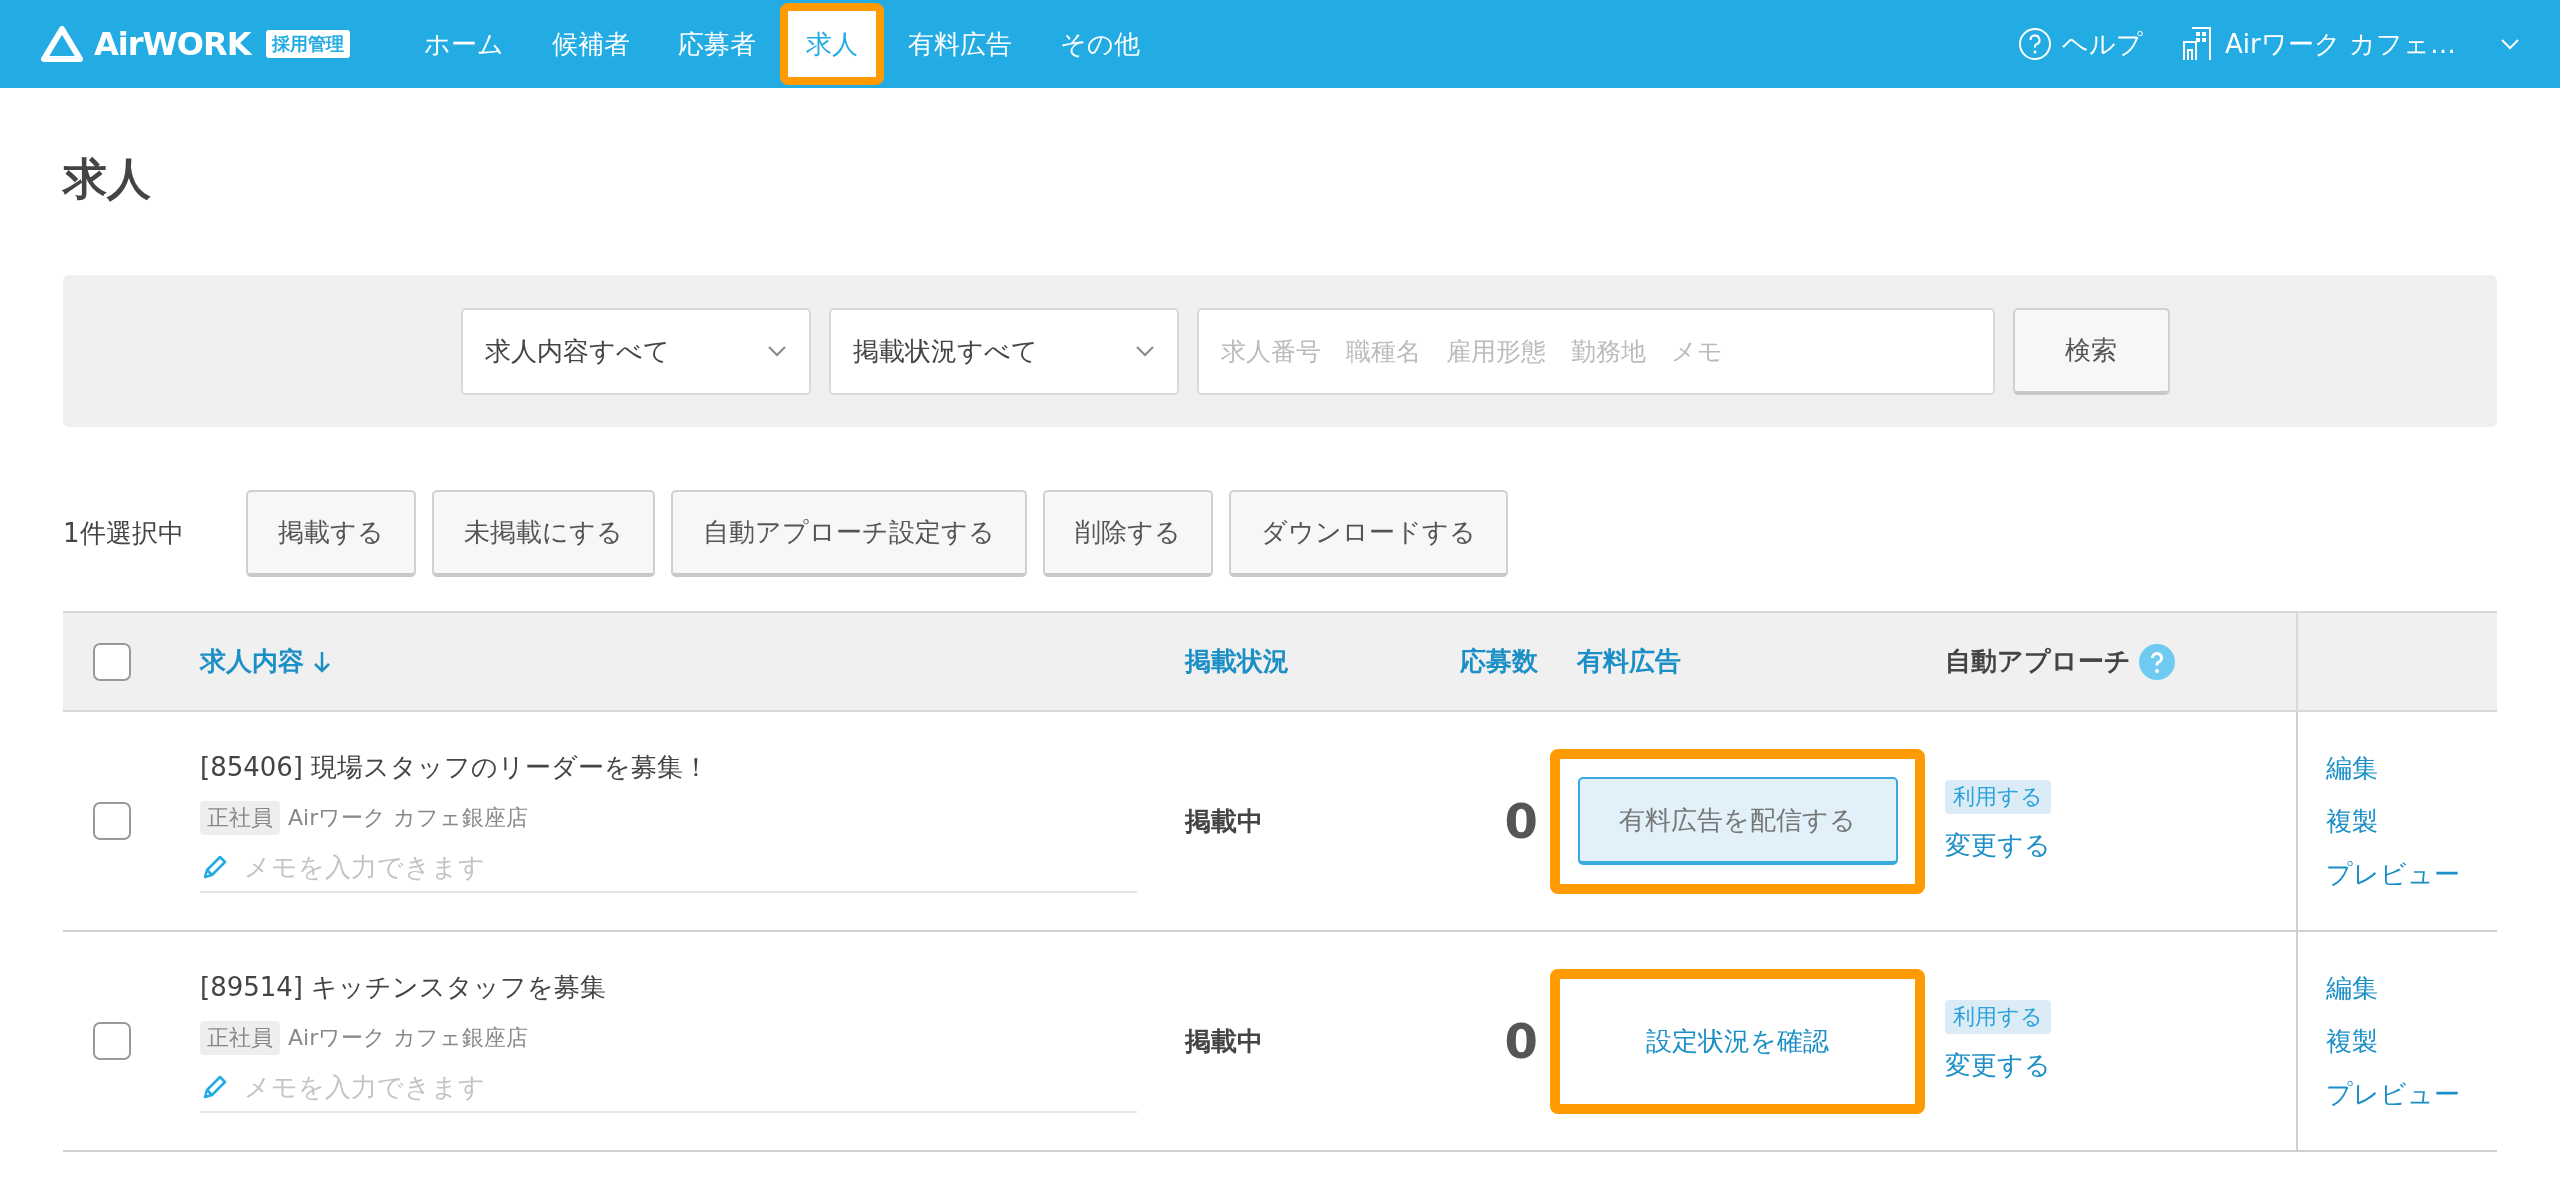 This screenshot has height=1189, width=2560. I want to click on bulk-action-button: ダウンロードする, so click(1368, 533).